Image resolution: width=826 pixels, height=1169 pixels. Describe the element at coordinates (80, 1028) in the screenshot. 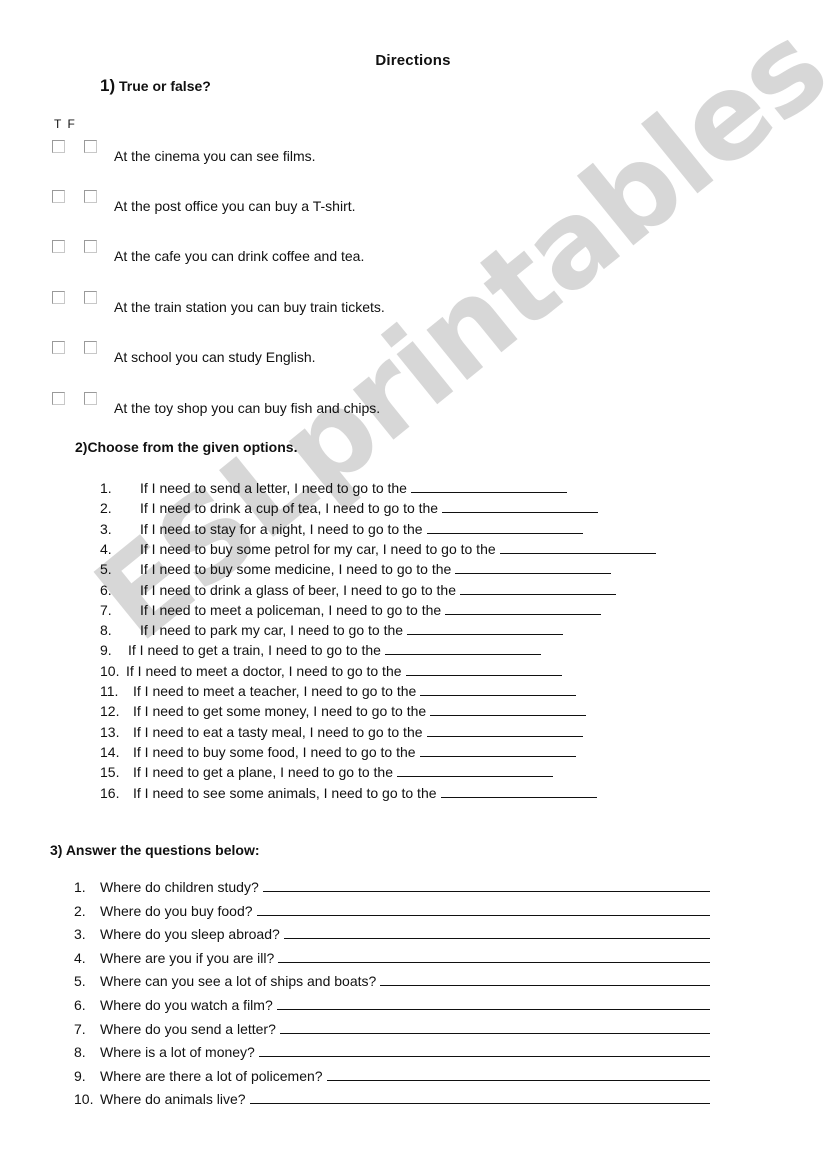

I see `question-number: 7.` at that location.